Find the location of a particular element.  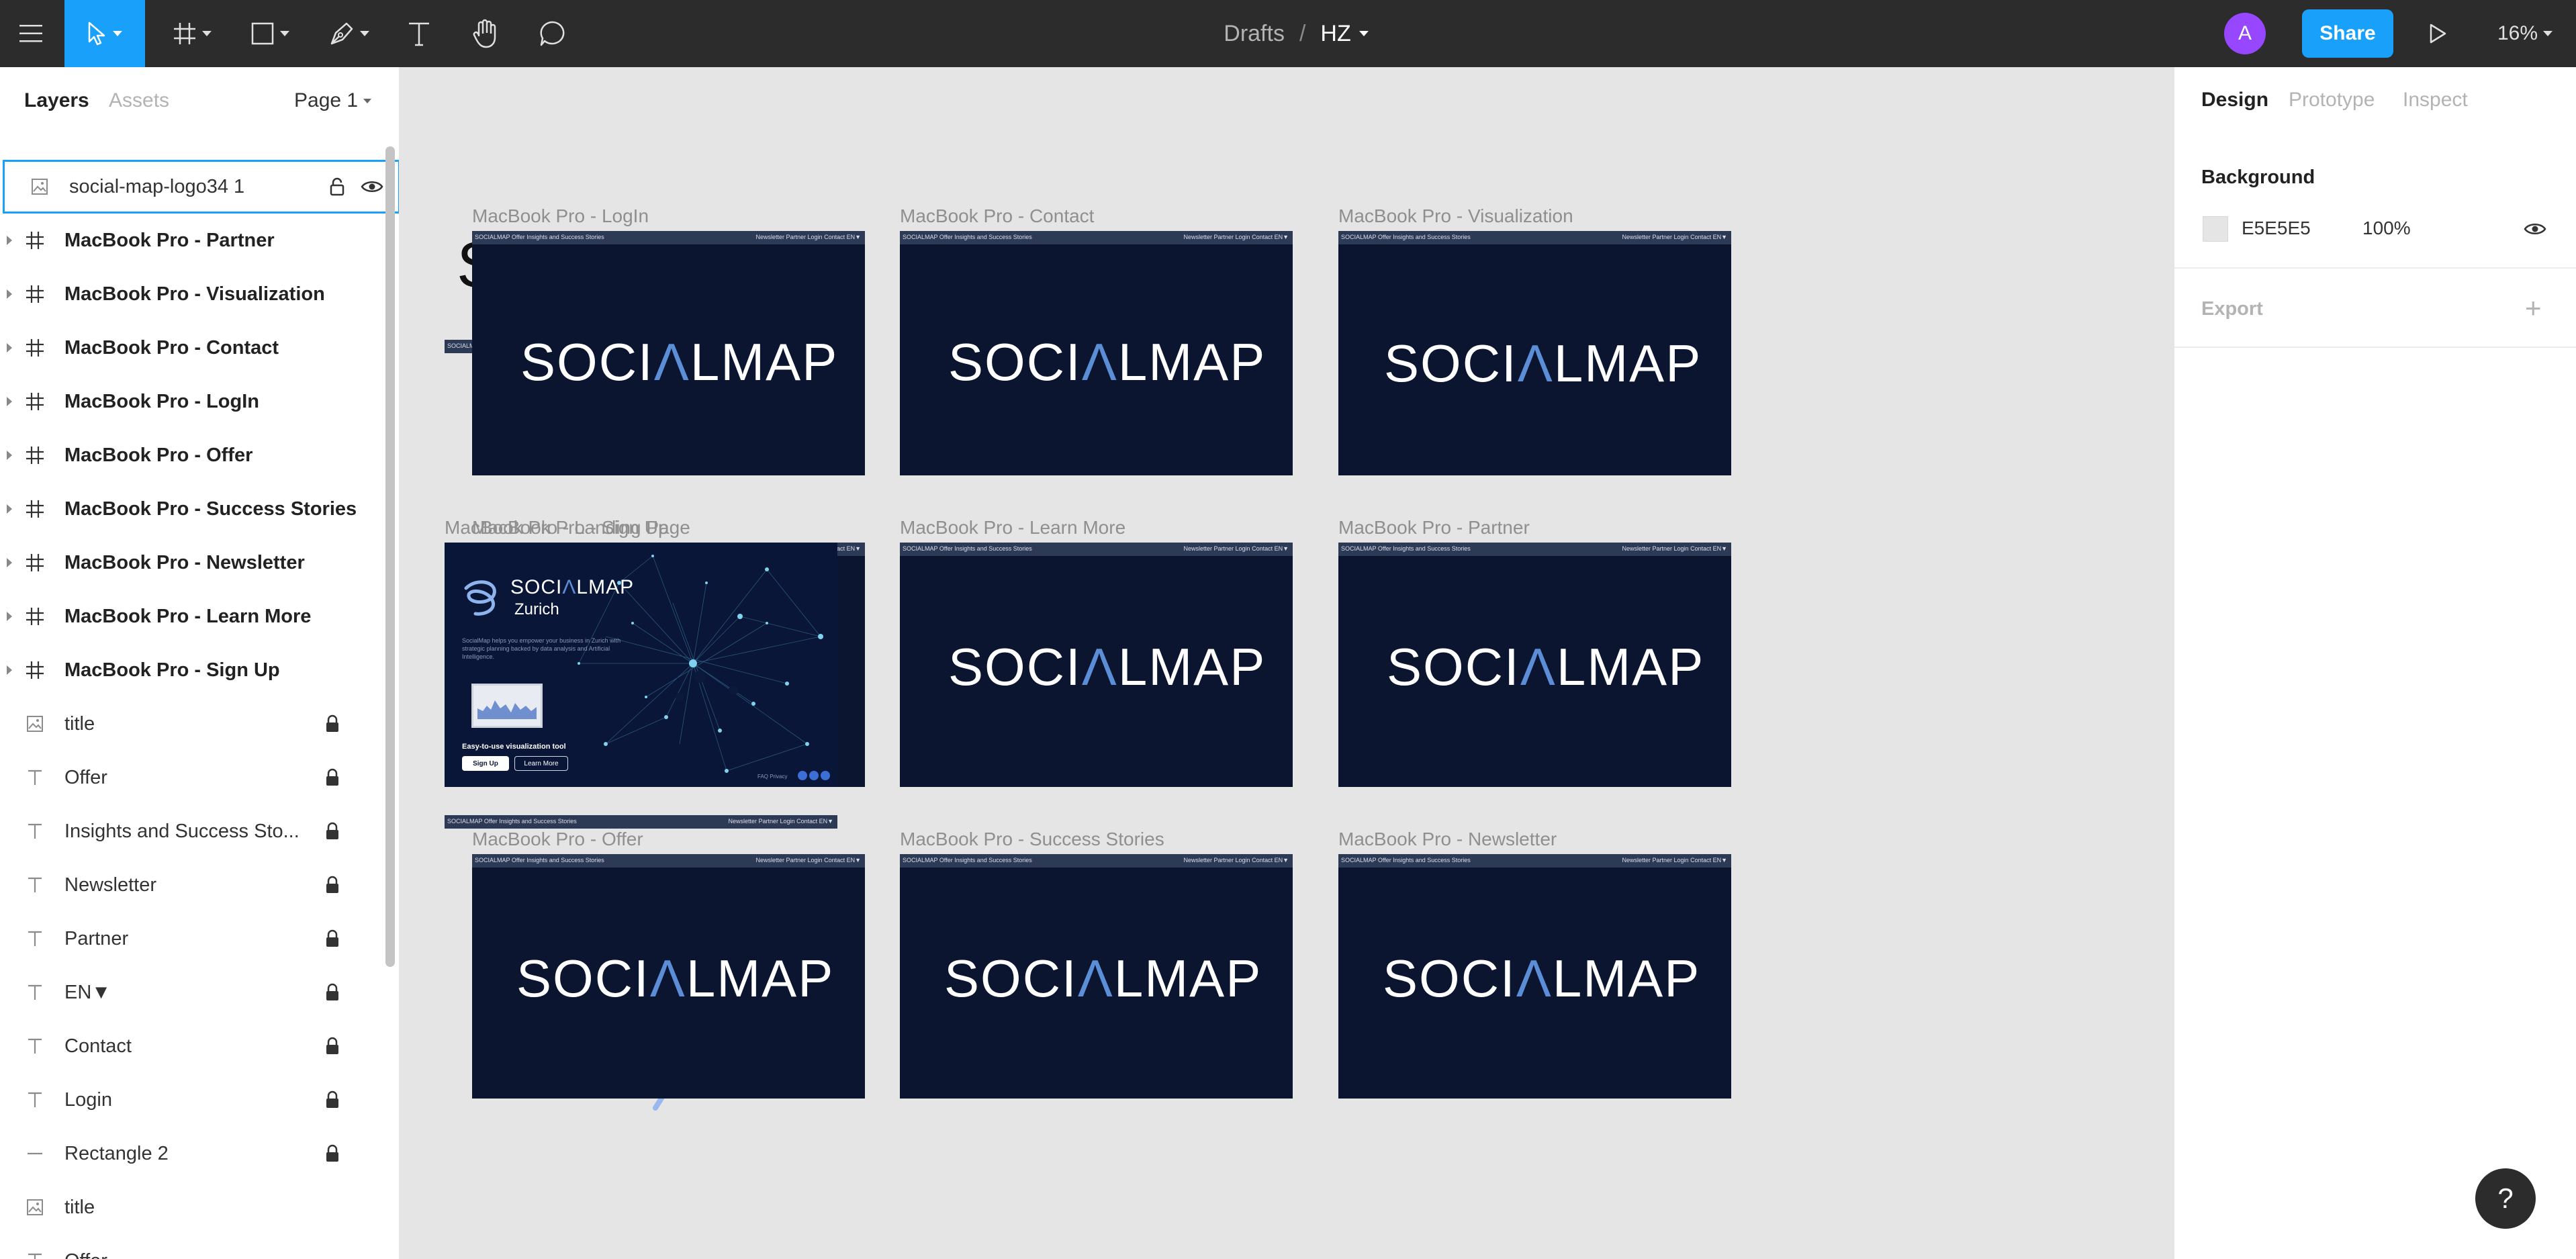

frame-label: MacBook Pro - Learn More is located at coordinates (1012, 528).